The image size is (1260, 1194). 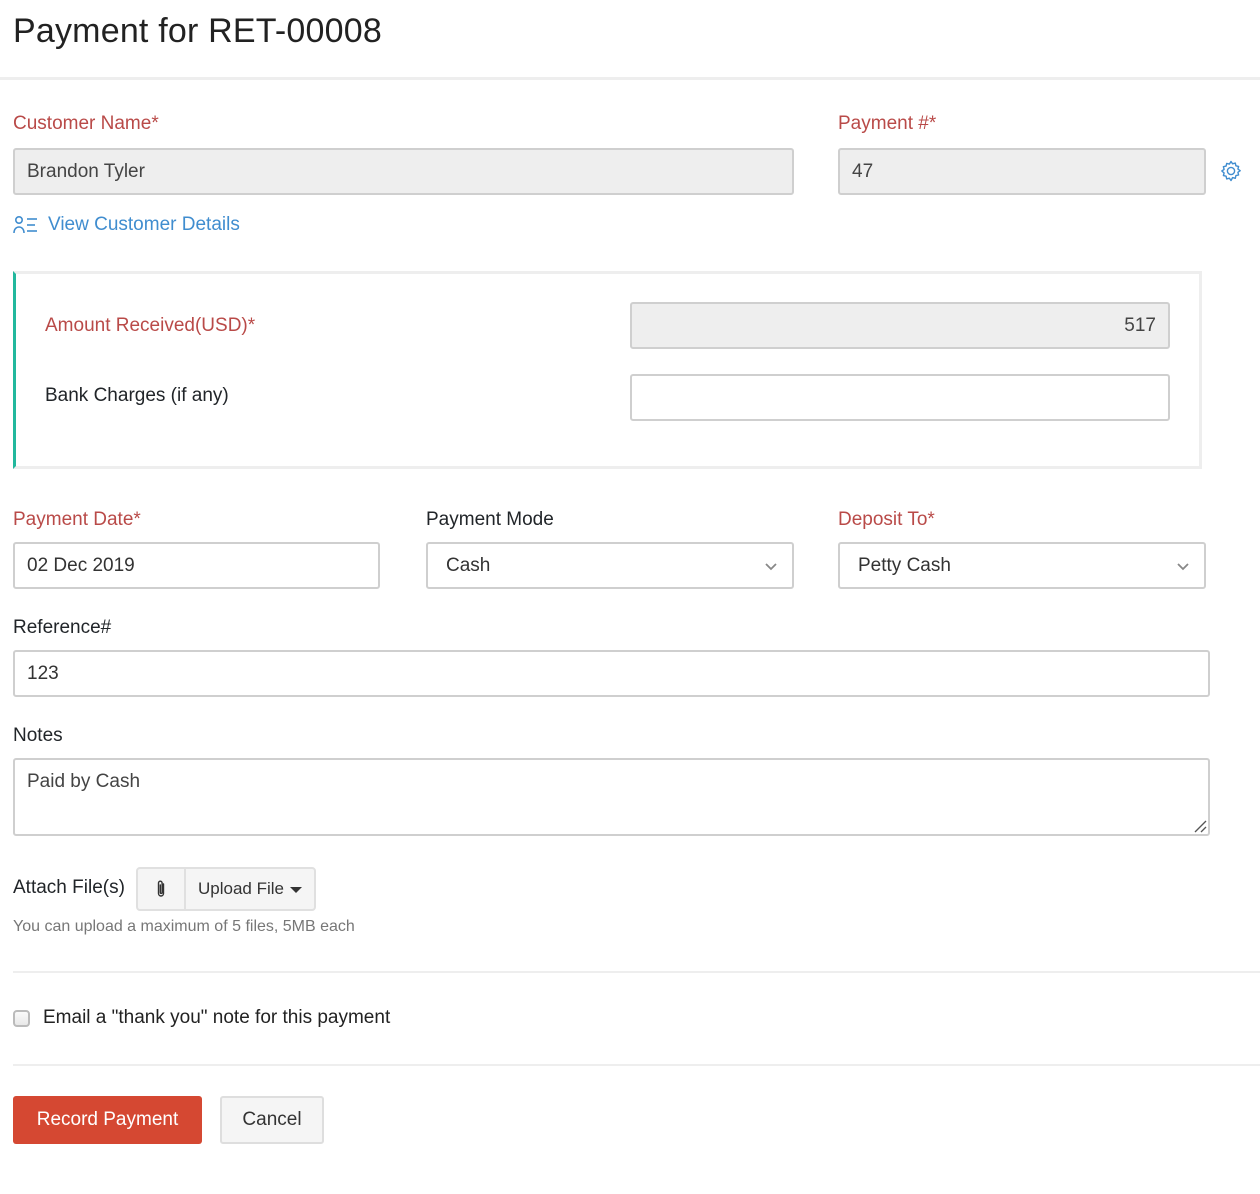 I want to click on deposit-to-select: Petty Cash, so click(x=1022, y=565).